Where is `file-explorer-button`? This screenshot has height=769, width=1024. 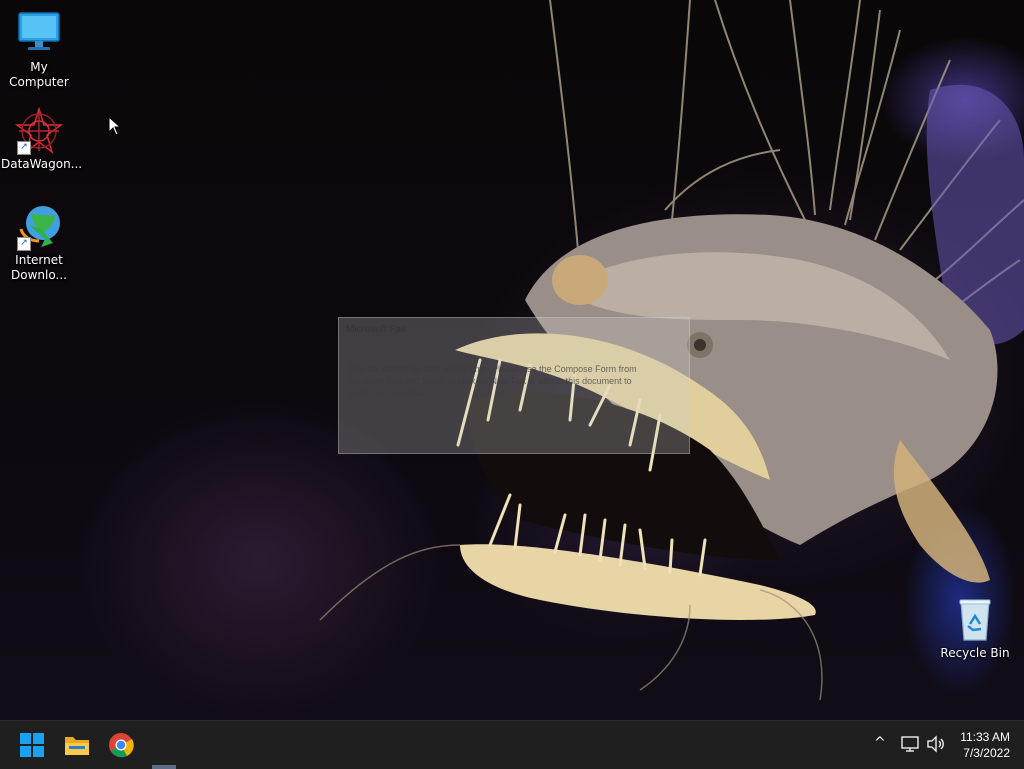 file-explorer-button is located at coordinates (77, 745).